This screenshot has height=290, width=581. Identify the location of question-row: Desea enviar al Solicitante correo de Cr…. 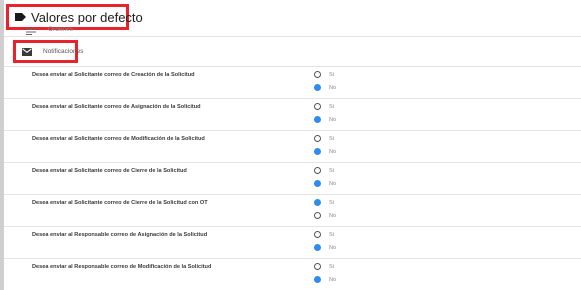
(292, 83).